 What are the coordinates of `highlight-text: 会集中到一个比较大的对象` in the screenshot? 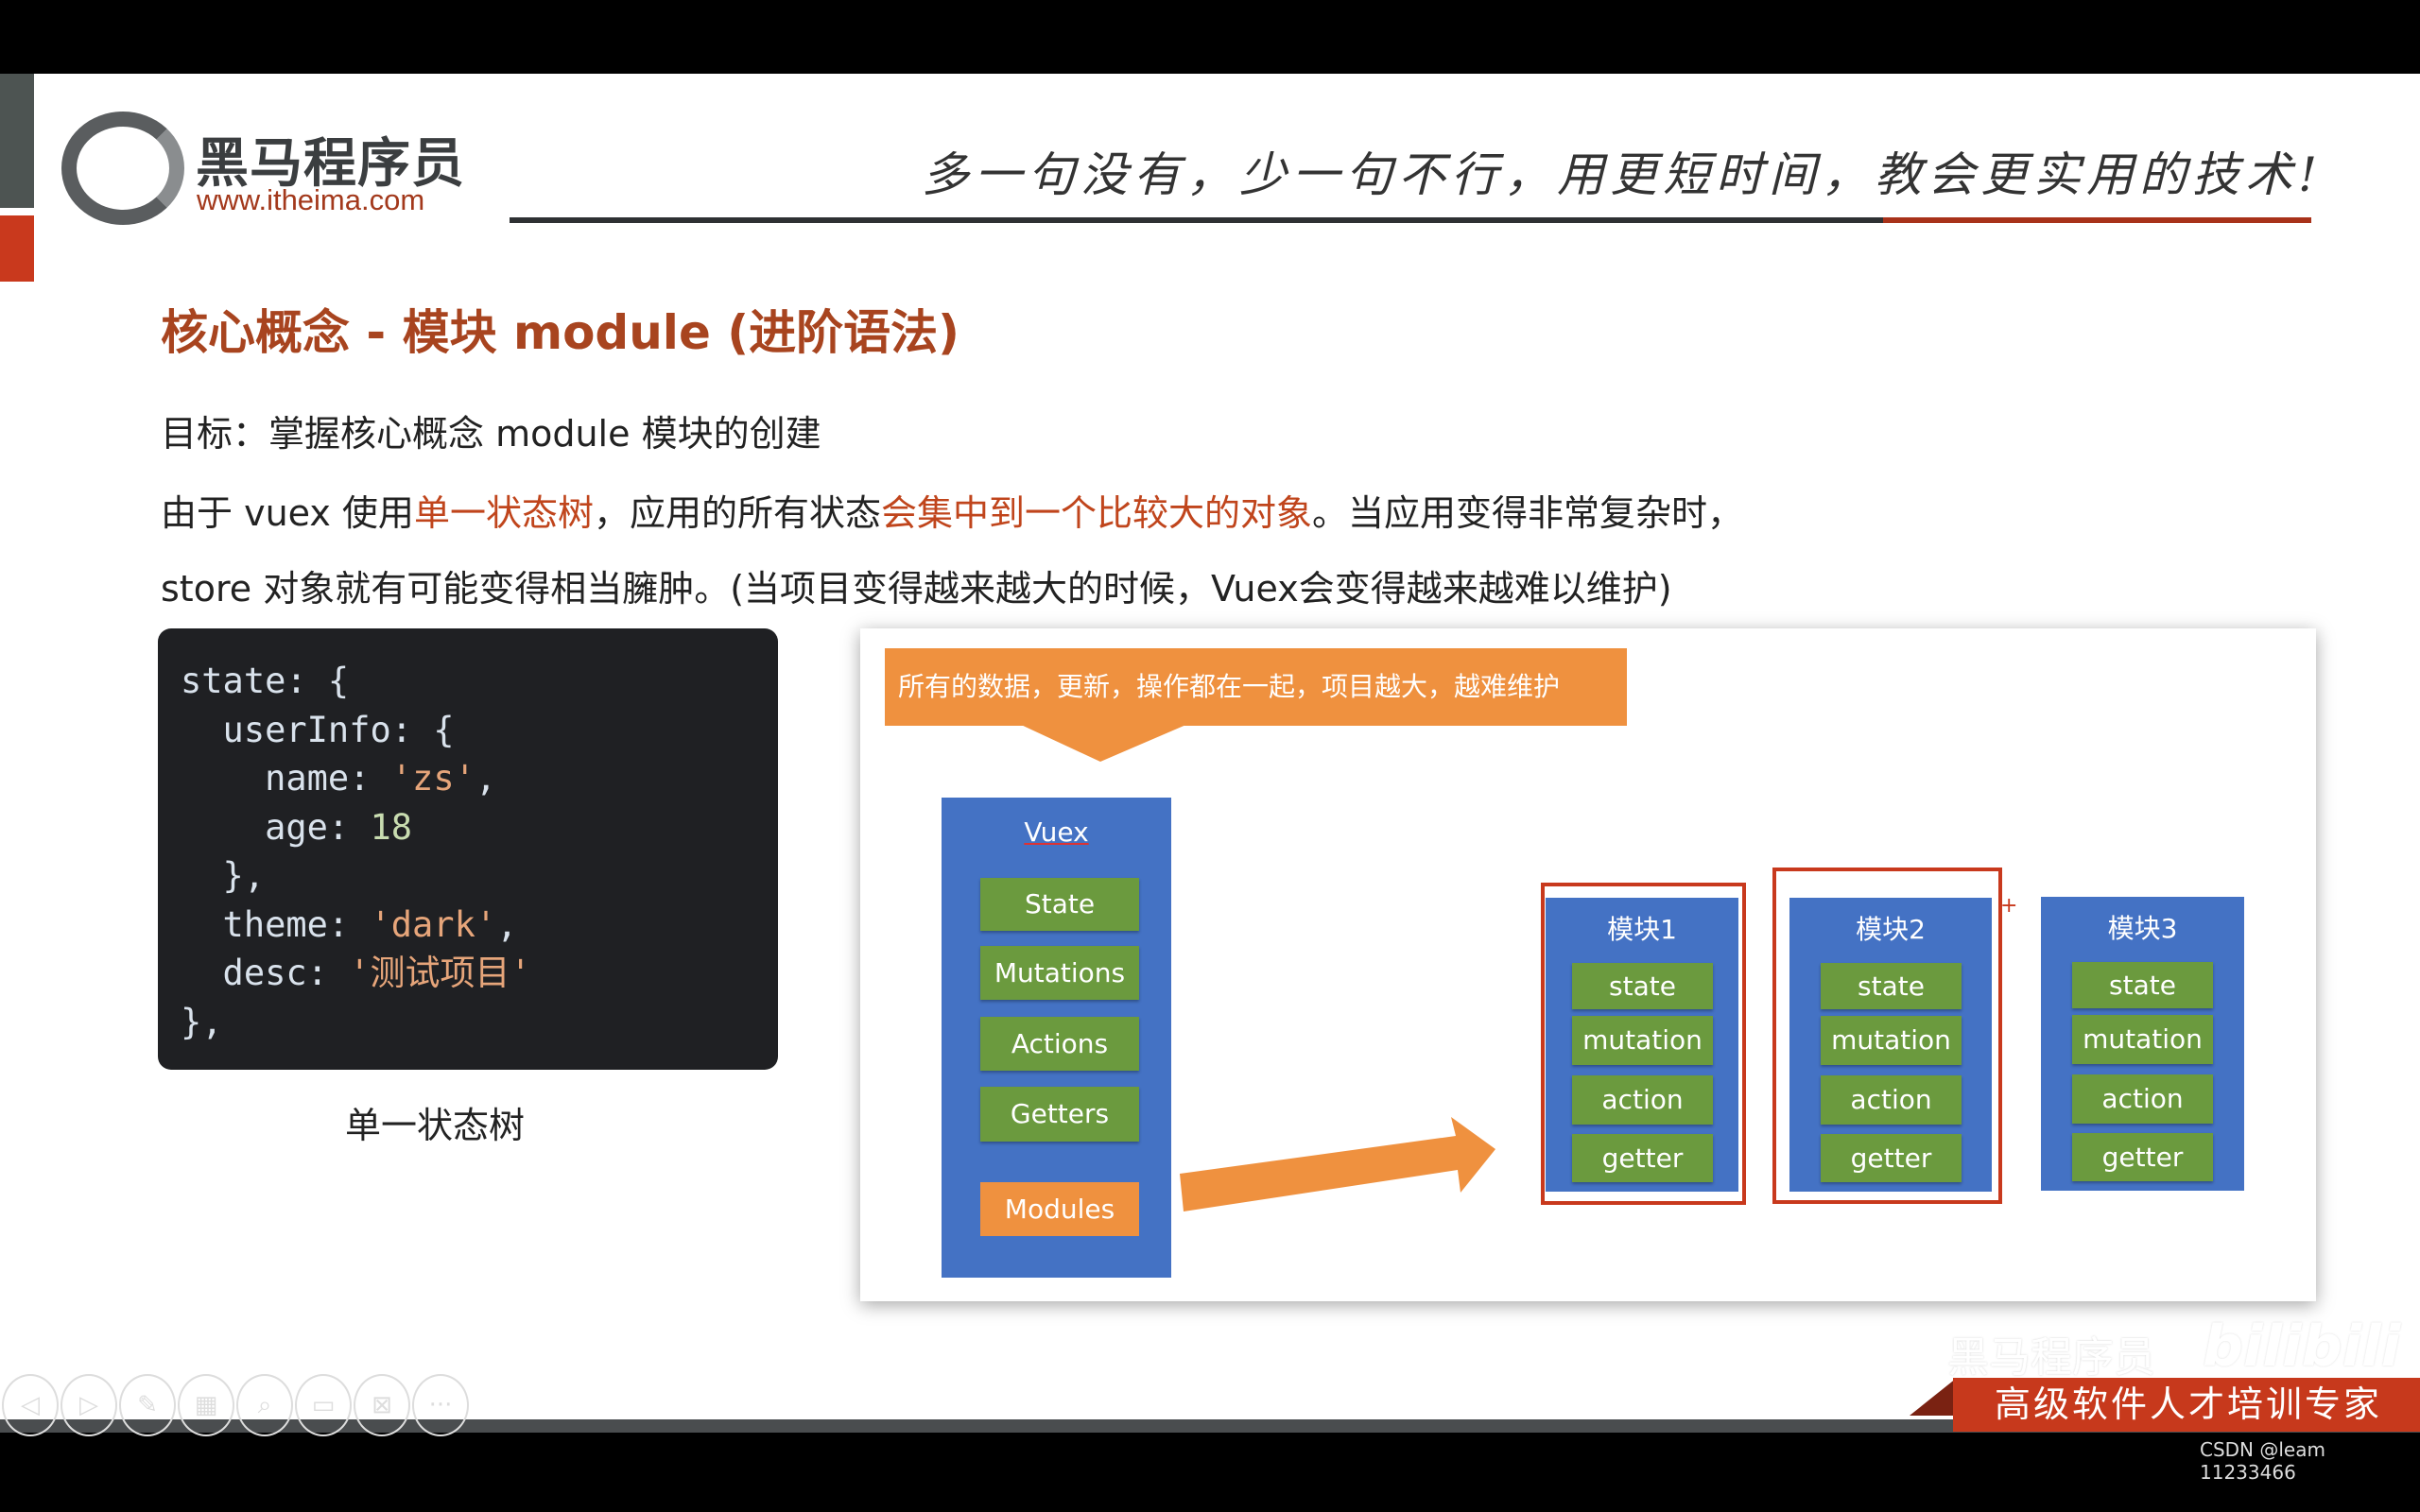 It's located at (1096, 513).